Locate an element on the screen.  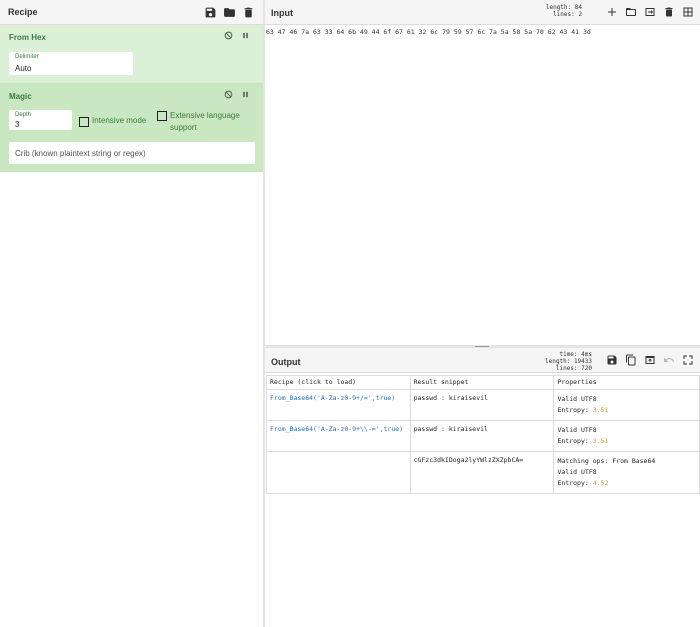
extensive-language-label: Extensive language support is located at coordinates (205, 121).